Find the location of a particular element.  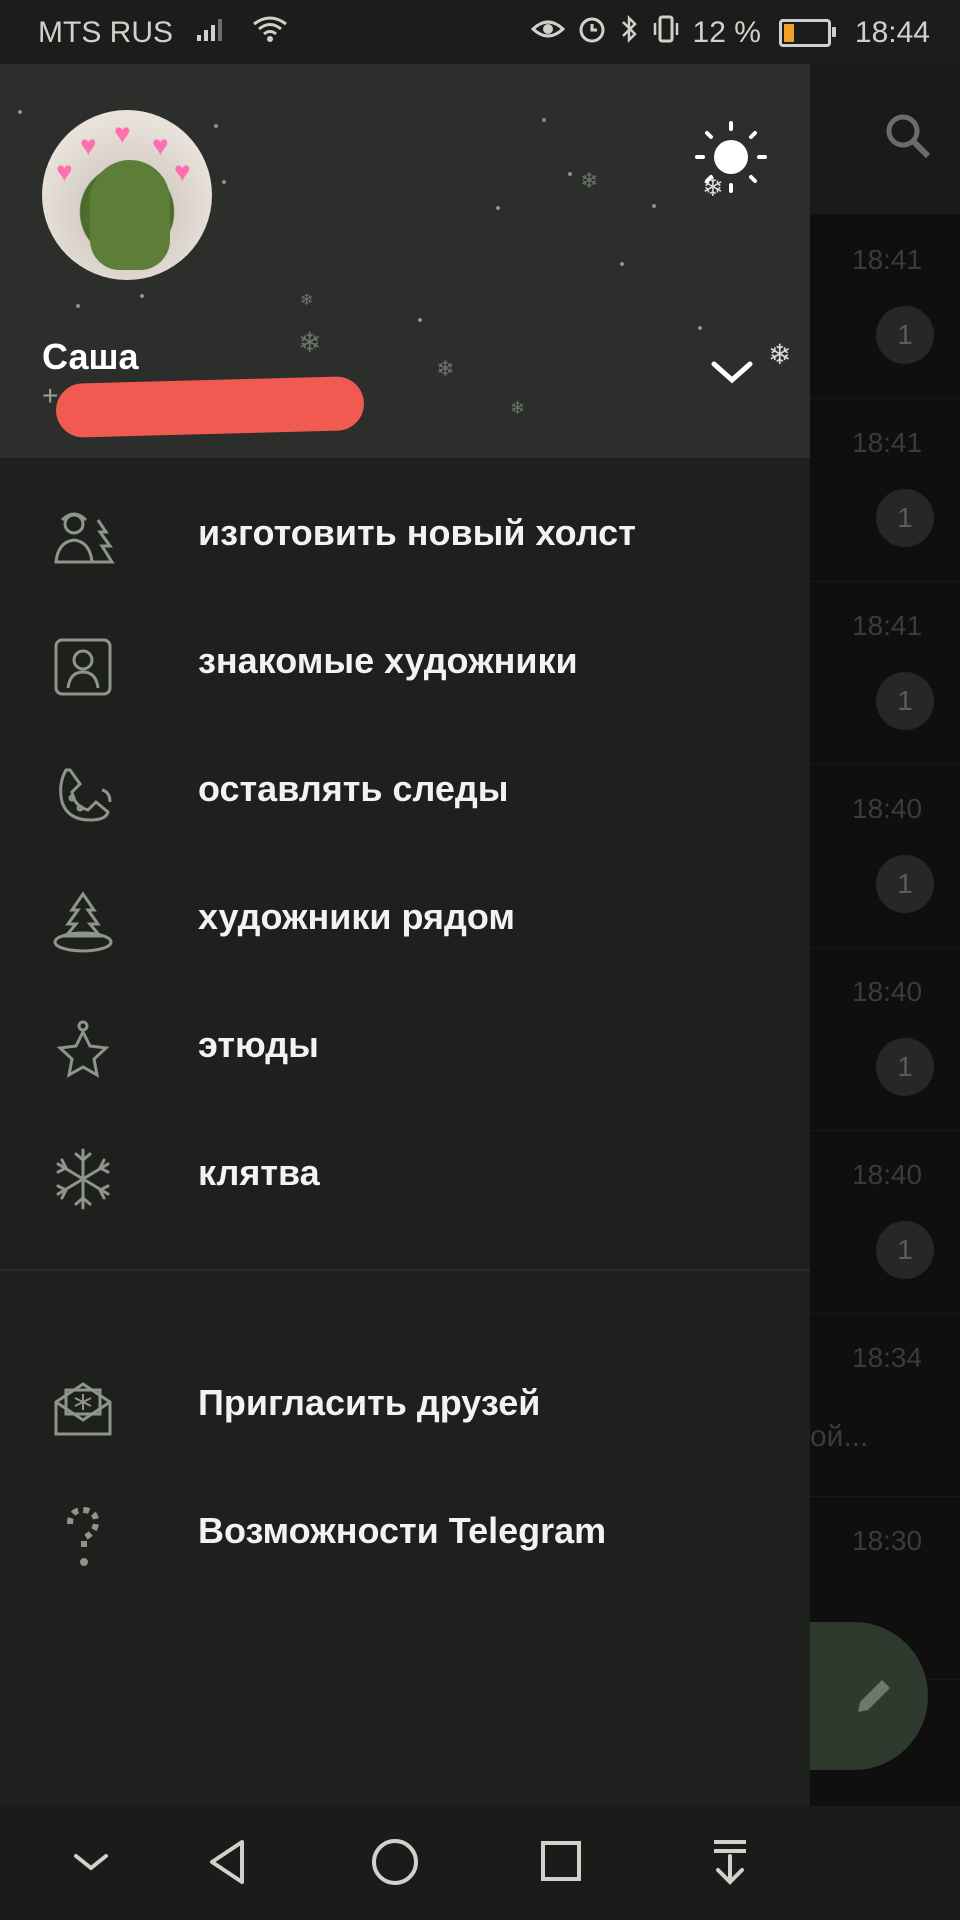

menu-item-contacts: знакомые художники is located at coordinates (405, 662).